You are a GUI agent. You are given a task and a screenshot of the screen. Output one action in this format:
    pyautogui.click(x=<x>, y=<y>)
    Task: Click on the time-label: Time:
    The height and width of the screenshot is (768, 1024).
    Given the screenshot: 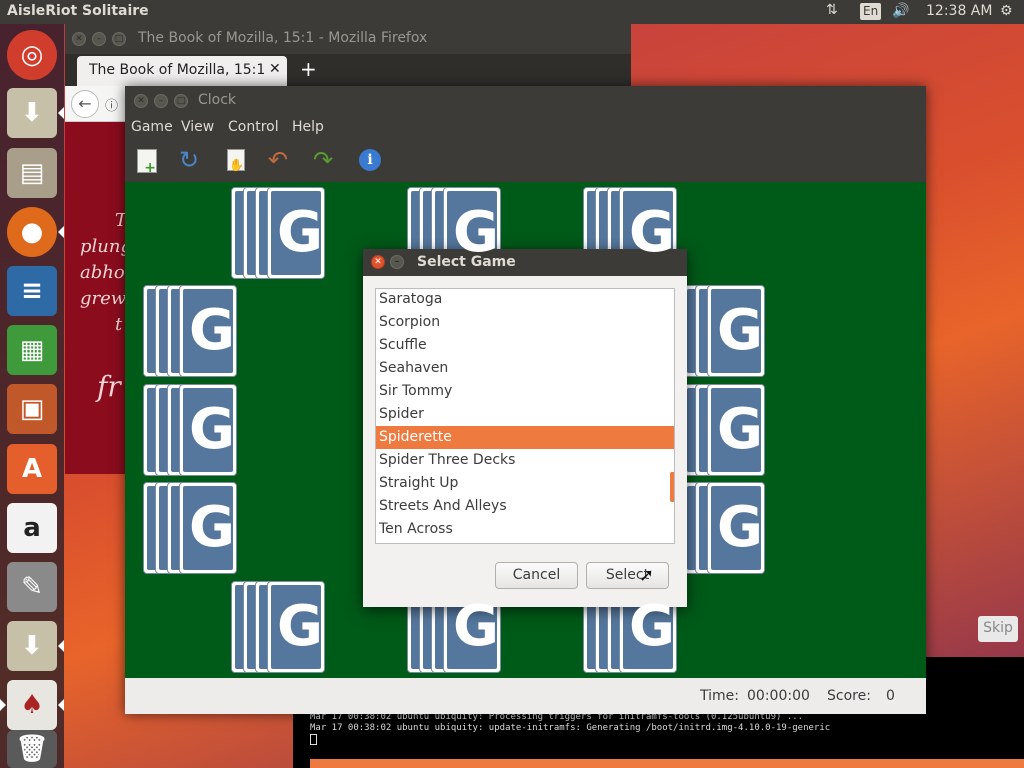 What is the action you would take?
    pyautogui.click(x=719, y=696)
    